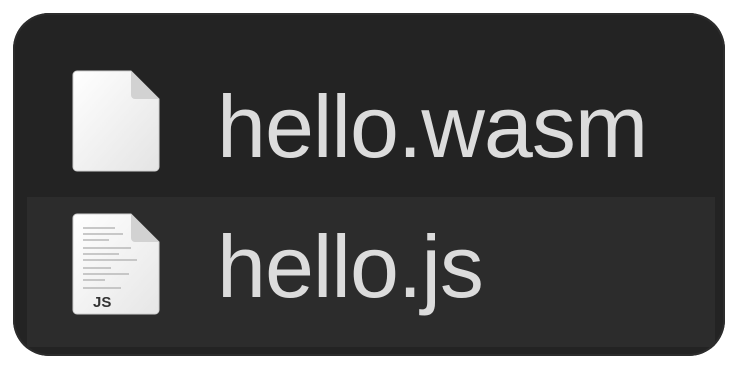 This screenshot has width=738, height=369. Describe the element at coordinates (102, 302) in the screenshot. I see `js-badge: JS` at that location.